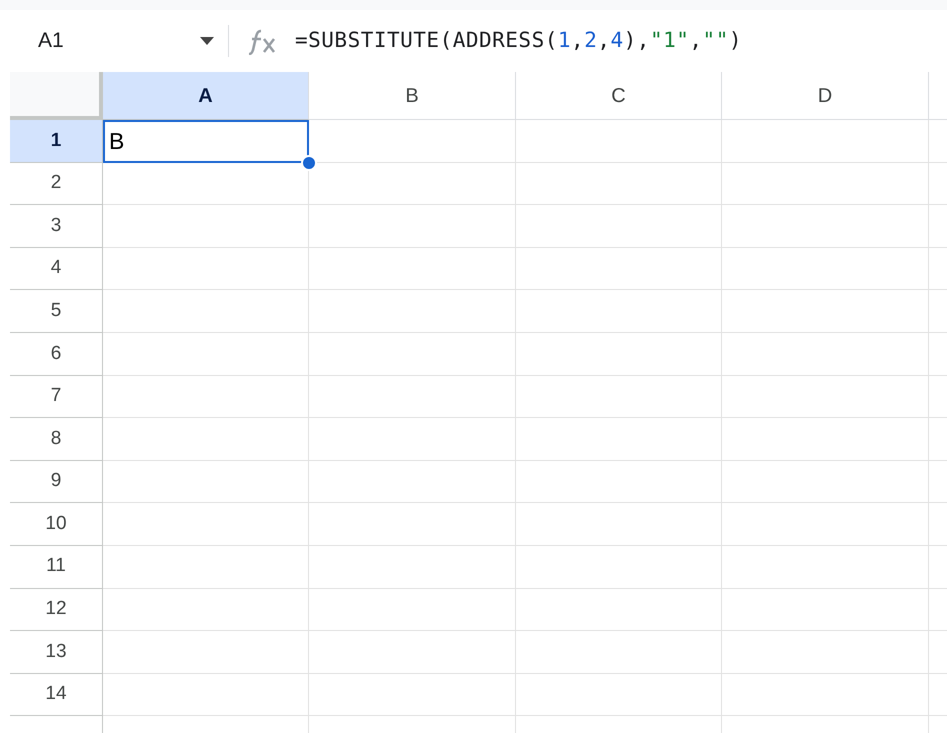  I want to click on column-header: D, so click(825, 96).